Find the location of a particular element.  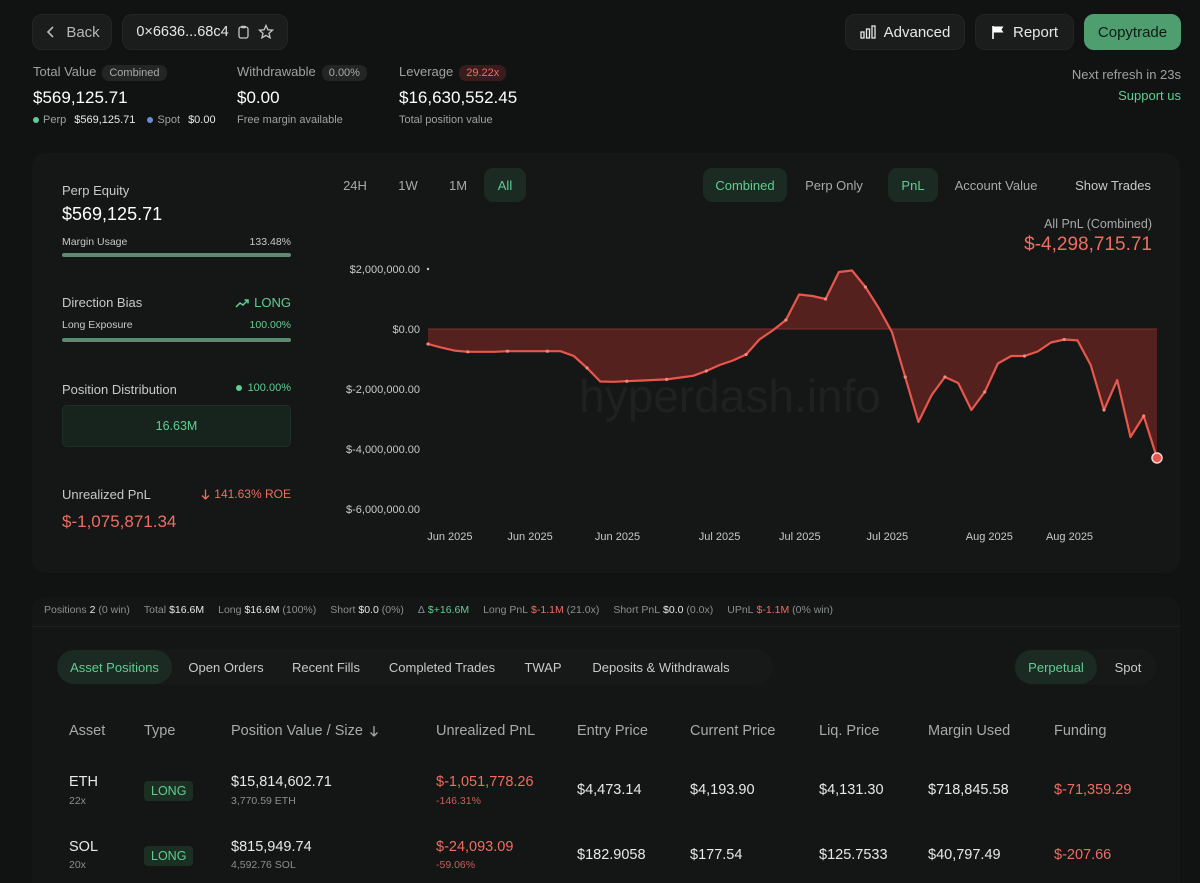

pnl-current-point is located at coordinates (1157, 458).